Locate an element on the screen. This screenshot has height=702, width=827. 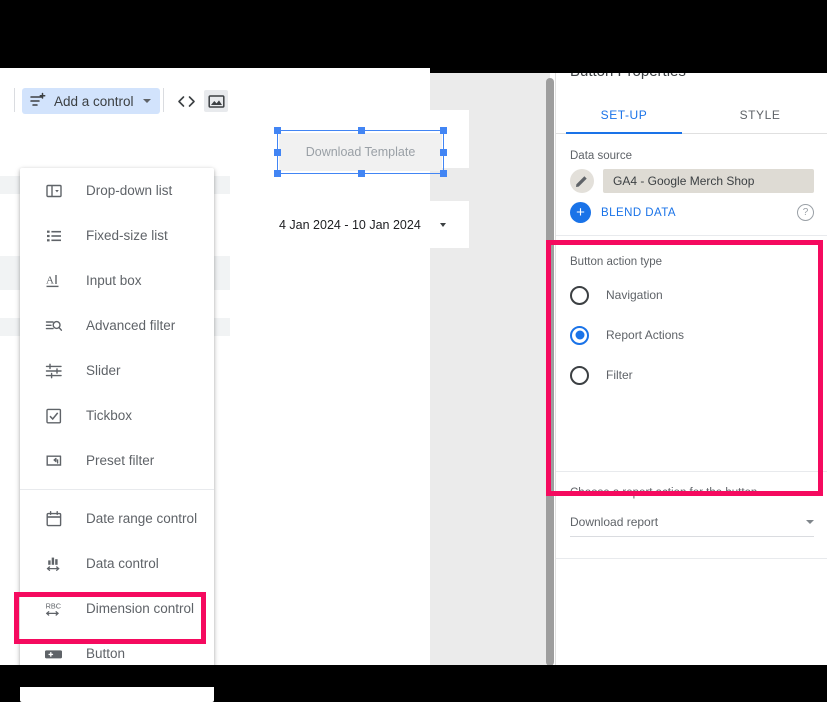
add-a-control-button: Add a control is located at coordinates (91, 101).